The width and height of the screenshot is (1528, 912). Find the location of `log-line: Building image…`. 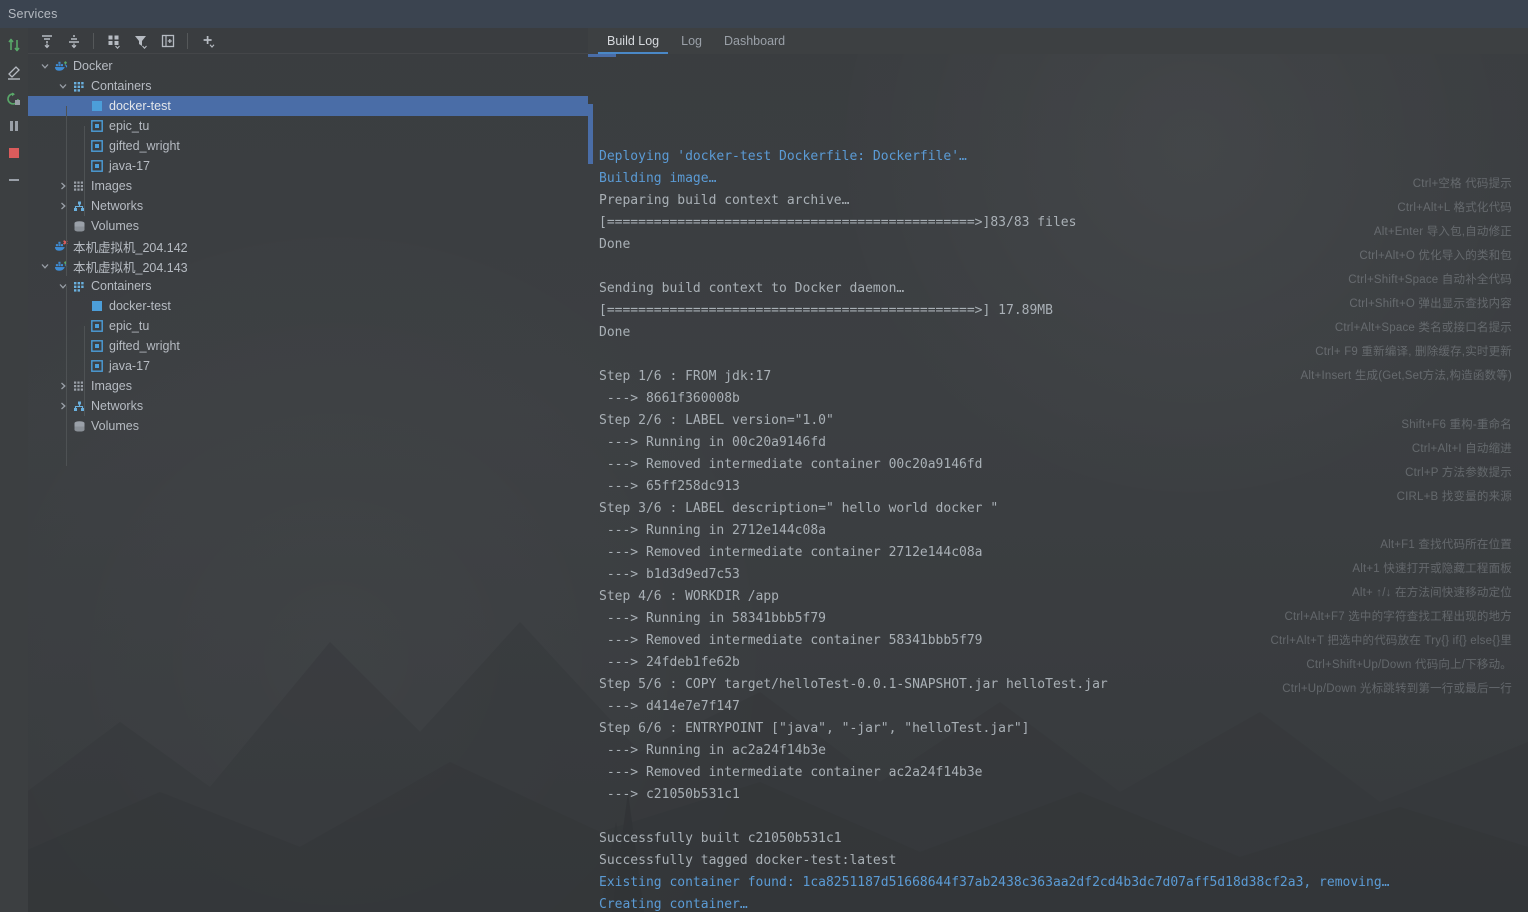

log-line: Building image… is located at coordinates (658, 178).